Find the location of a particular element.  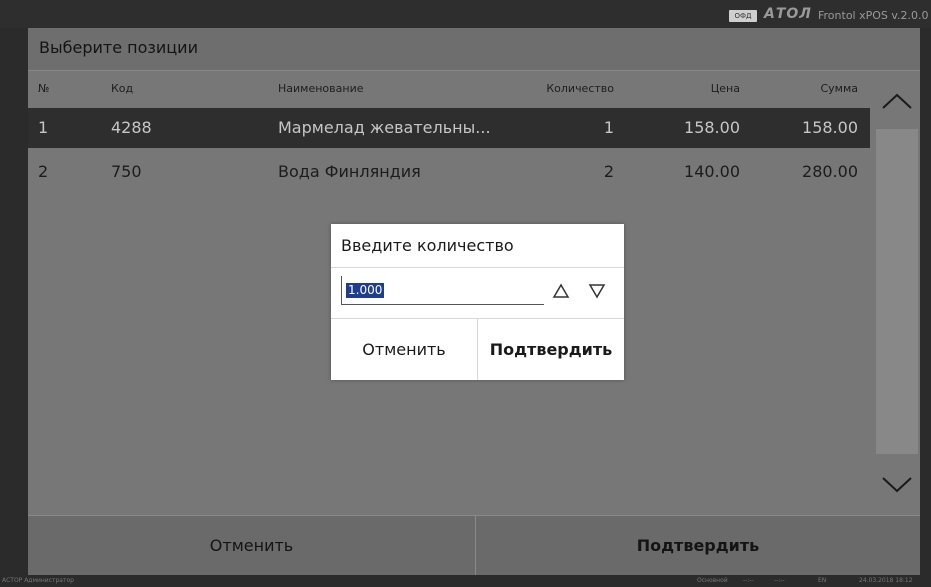

chevron-up-icon is located at coordinates (897, 101).